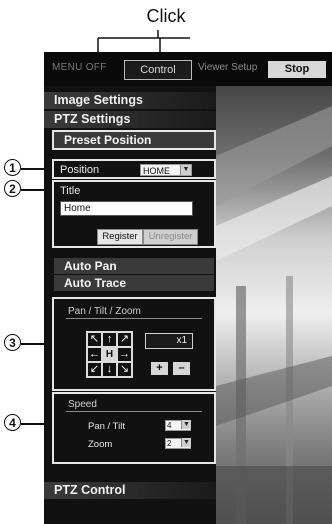 This screenshot has height=524, width=332. Describe the element at coordinates (297, 69) in the screenshot. I see `stop-button: Stop` at that location.